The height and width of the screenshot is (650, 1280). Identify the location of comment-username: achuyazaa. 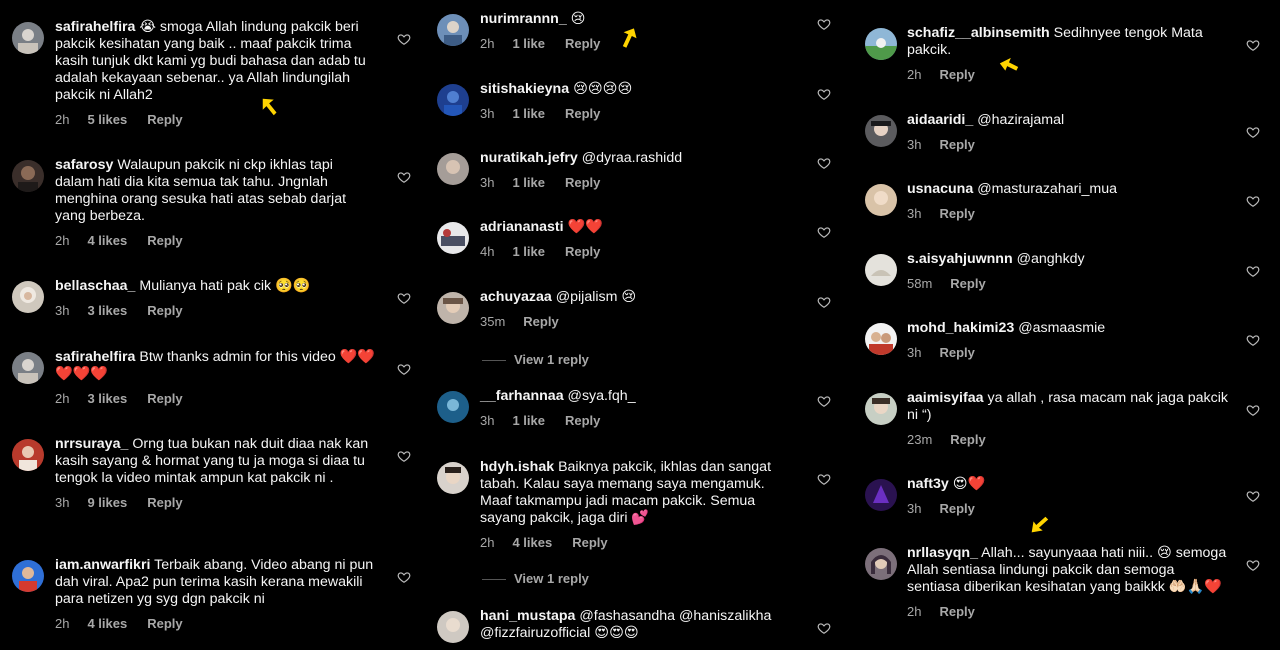
(516, 297).